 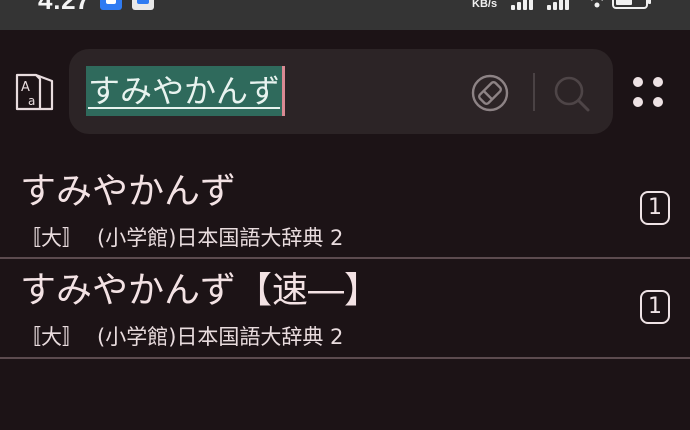 I want to click on status-bar: 4:27 KB/s, so click(x=345, y=15).